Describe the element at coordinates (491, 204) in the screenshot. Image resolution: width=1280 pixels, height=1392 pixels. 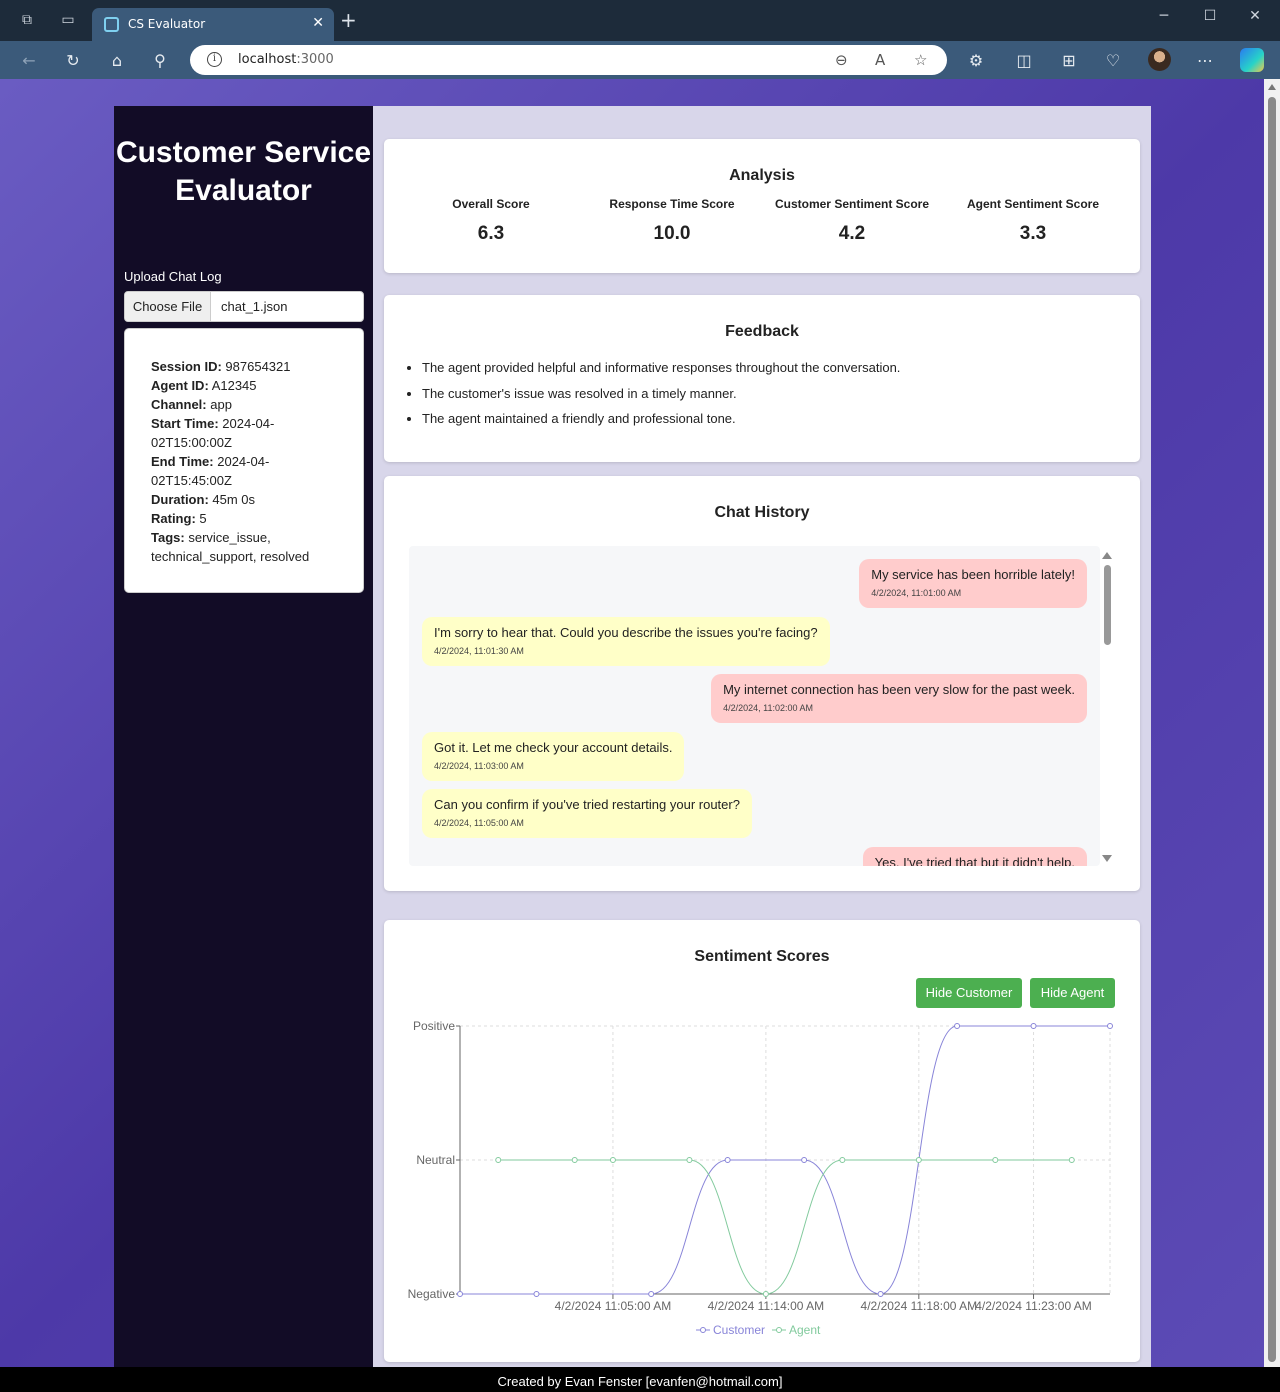
I see `score-label: Overall Score` at that location.